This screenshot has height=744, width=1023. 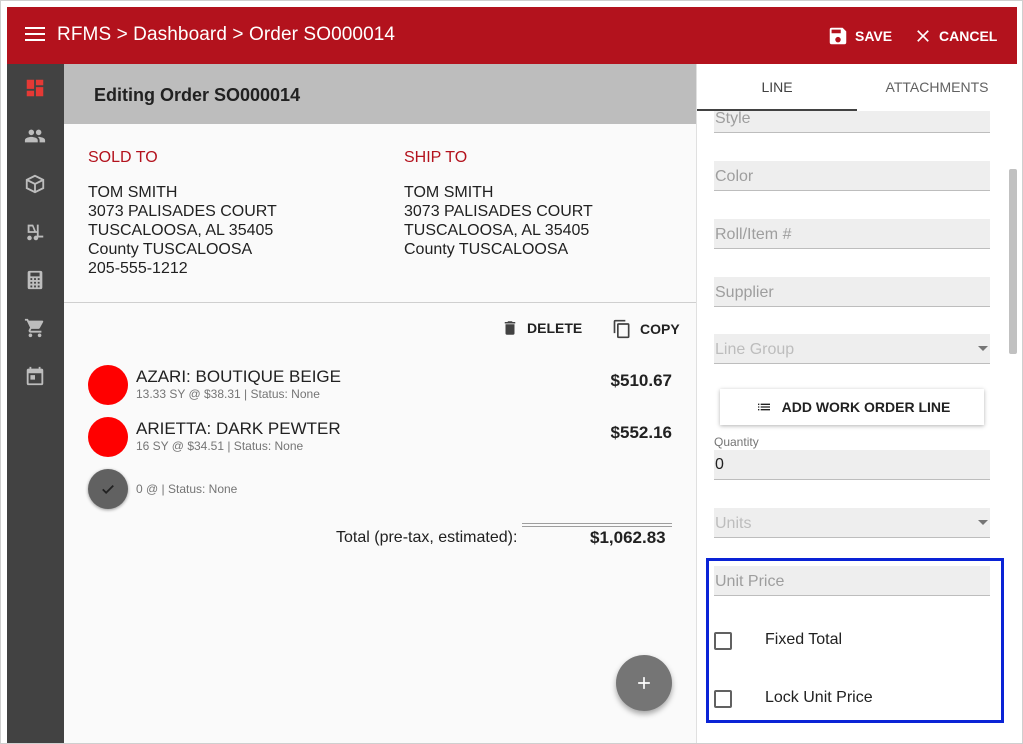 I want to click on forklift-icon, so click(x=35, y=232).